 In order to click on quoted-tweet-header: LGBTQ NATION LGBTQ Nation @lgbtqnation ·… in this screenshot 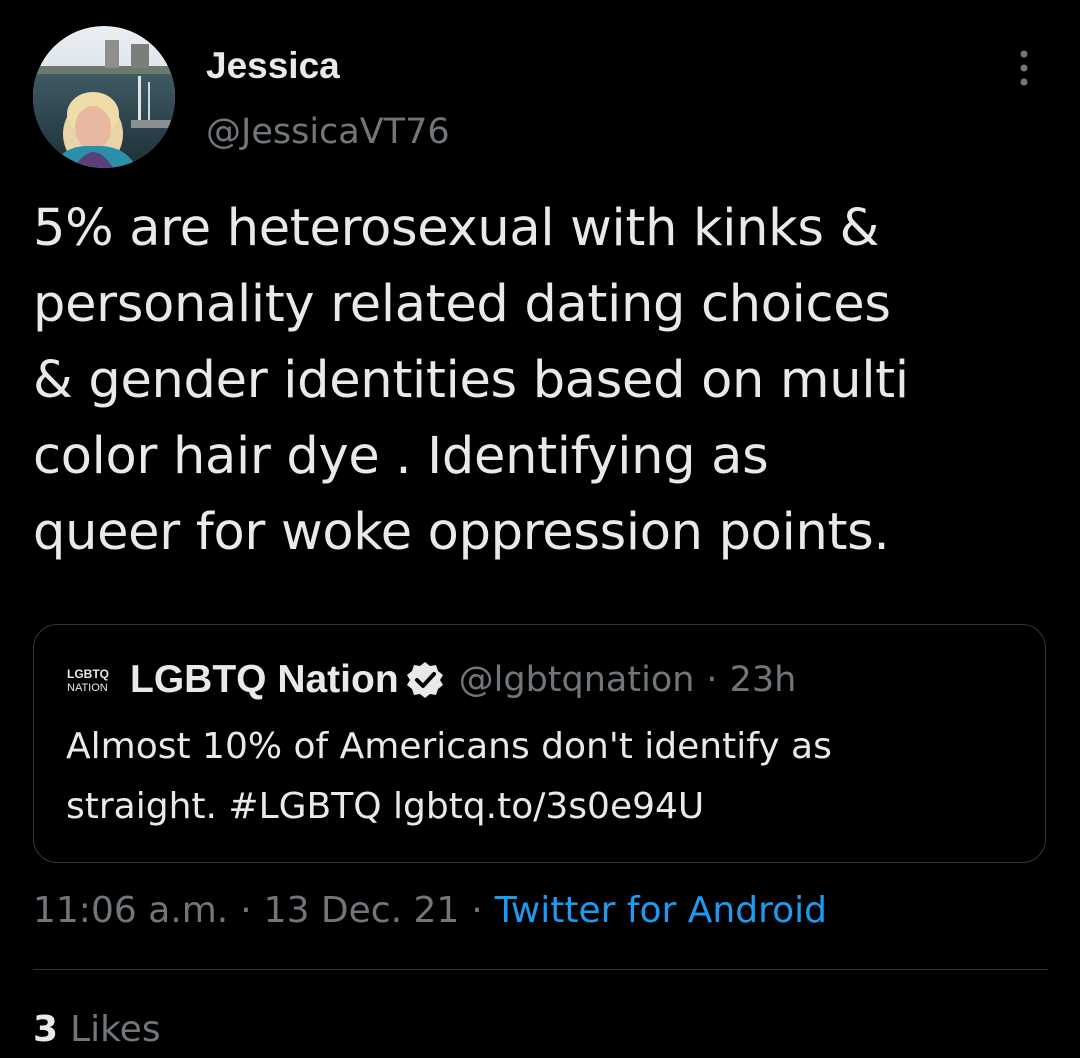, I will do `click(431, 680)`.